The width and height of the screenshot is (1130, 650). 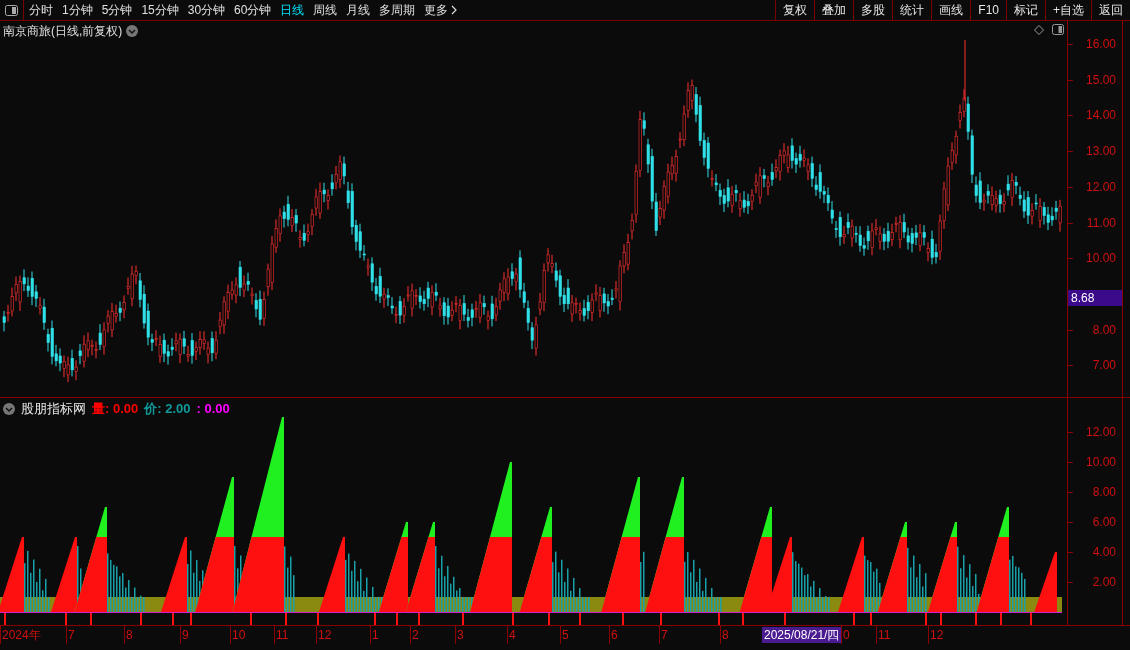 I want to click on period-tab: 30分钟, so click(x=206, y=10).